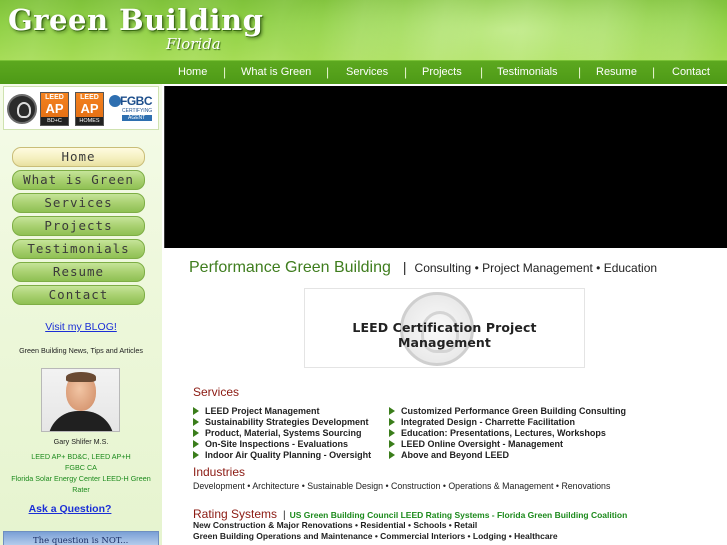  I want to click on sidebar-button-resume: Resume, so click(78, 272).